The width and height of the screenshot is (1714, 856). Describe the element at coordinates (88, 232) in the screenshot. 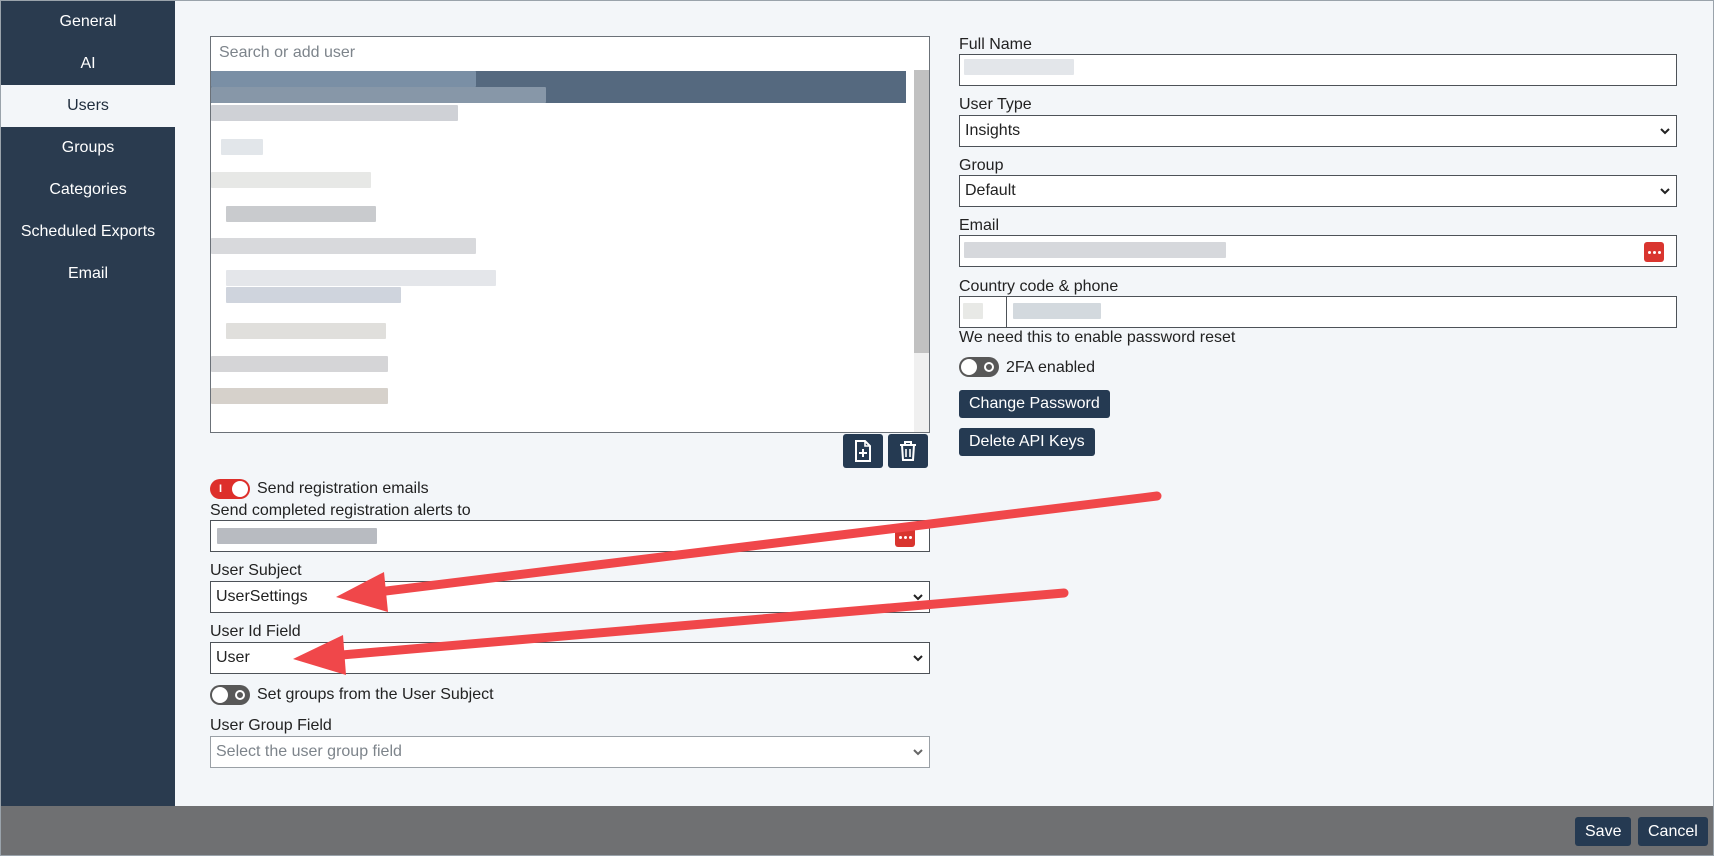

I see `sidebar-item-scheduled-exports: Scheduled Exports` at that location.